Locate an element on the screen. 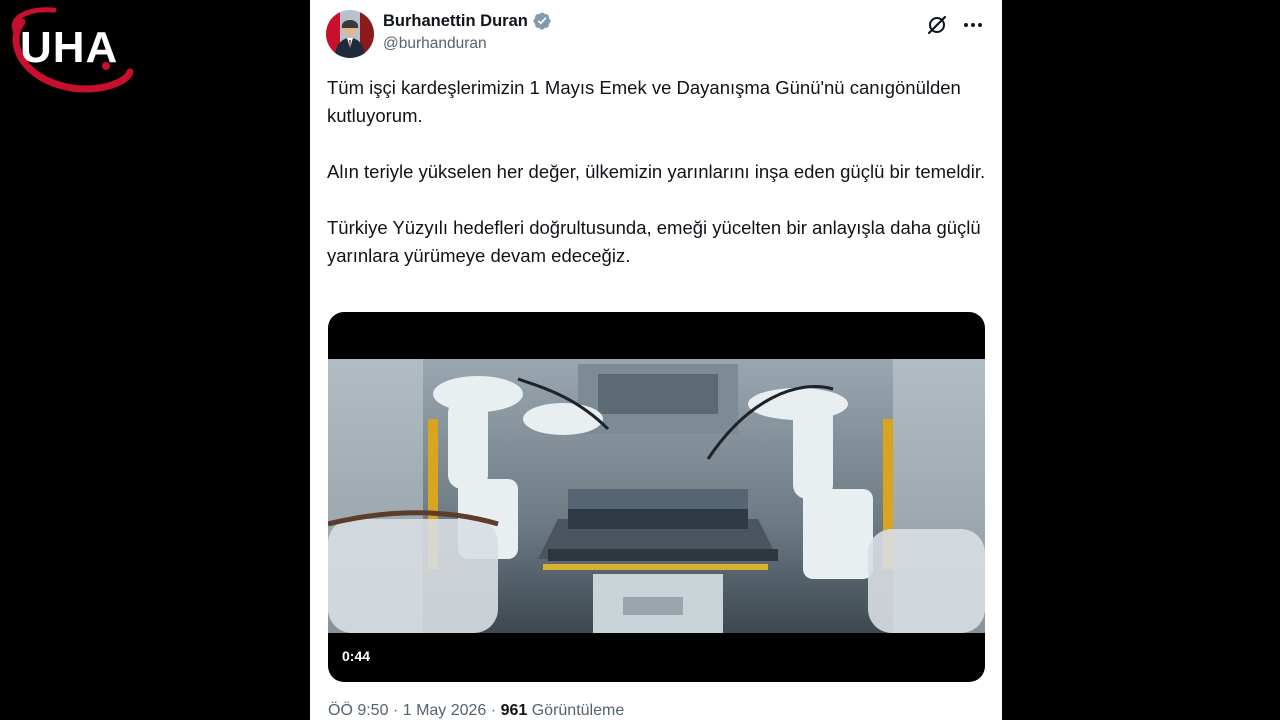 The width and height of the screenshot is (1280, 720). display-name-row: Burhanettin Duran is located at coordinates (467, 21).